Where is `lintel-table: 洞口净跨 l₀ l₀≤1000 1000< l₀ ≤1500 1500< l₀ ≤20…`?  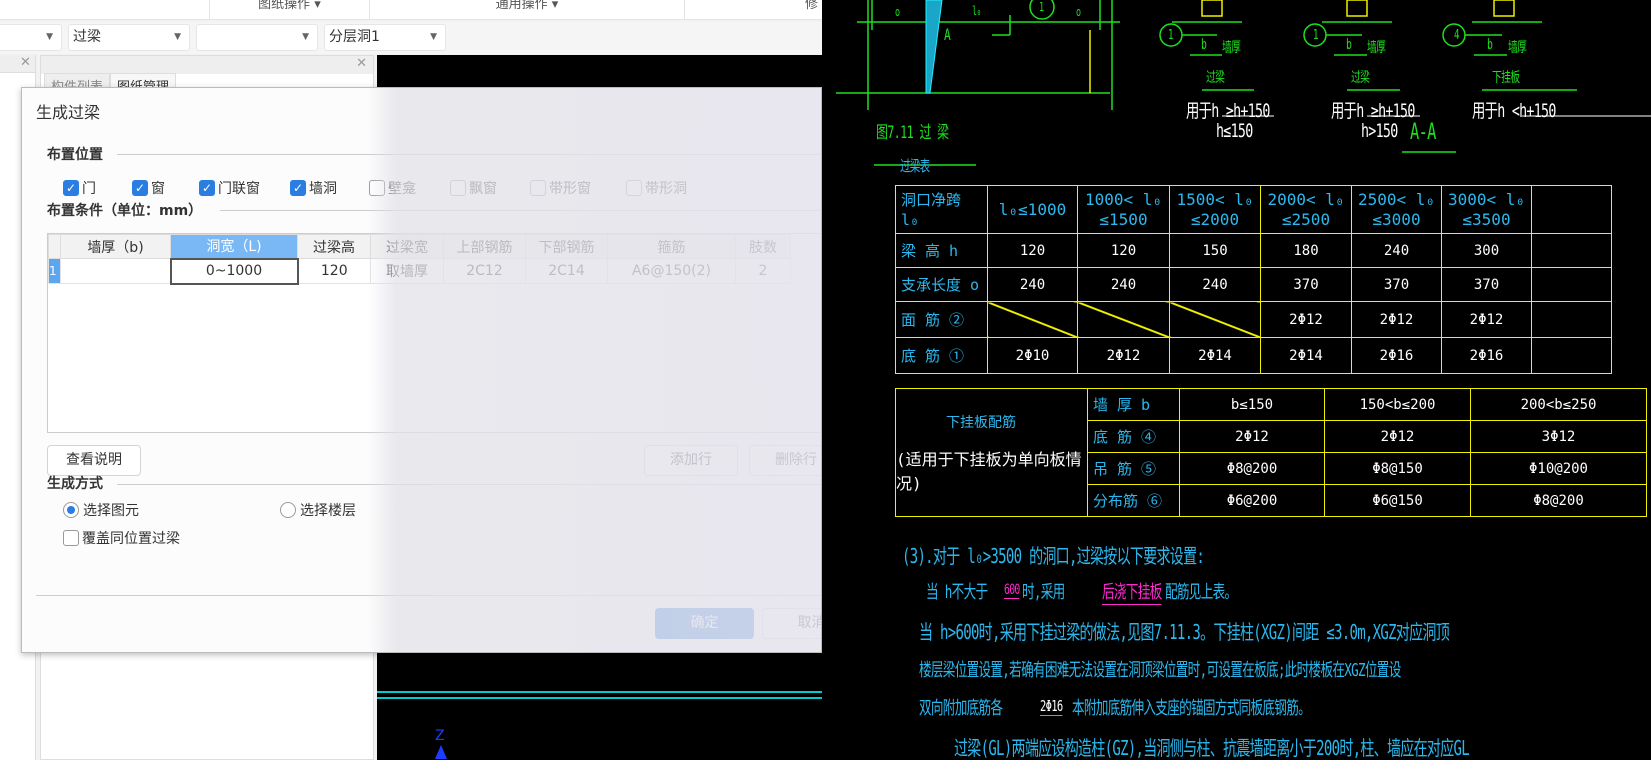 lintel-table: 洞口净跨 l₀ l₀≤1000 1000< l₀ ≤1500 1500< l₀ ≤20… is located at coordinates (1253, 279).